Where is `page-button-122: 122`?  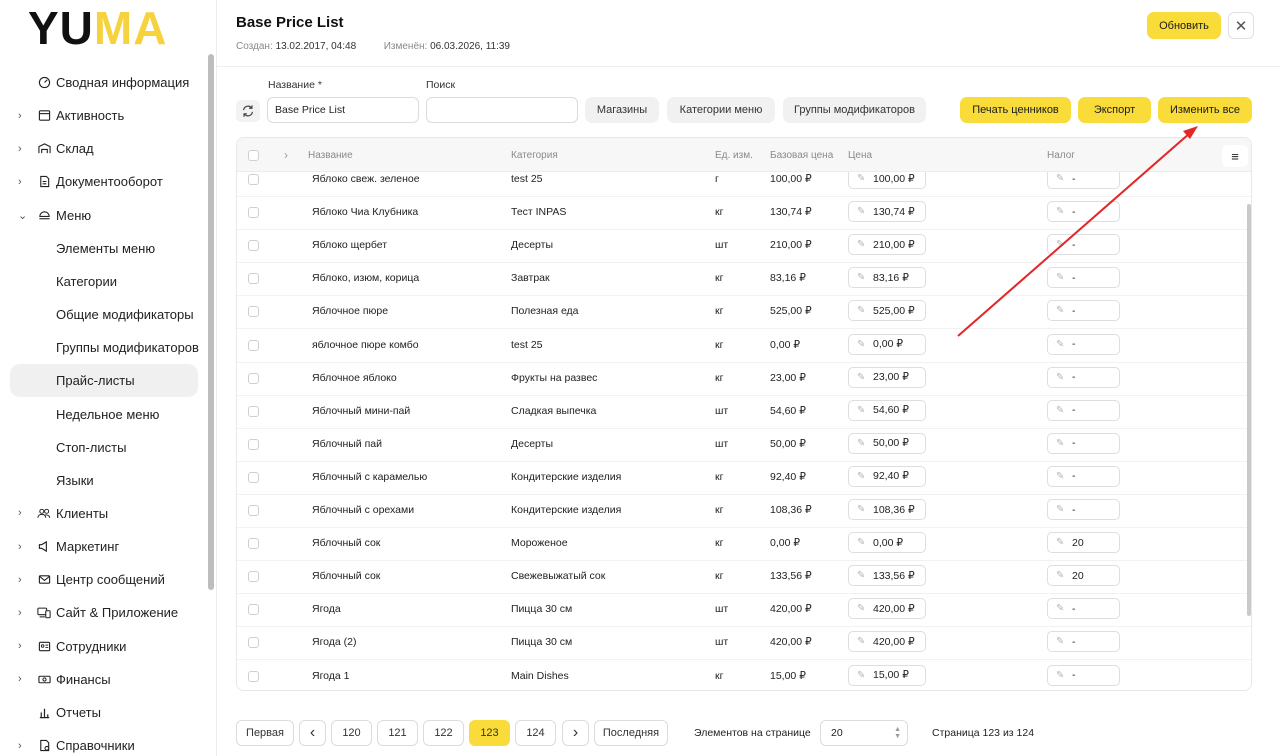
page-button-122: 122 is located at coordinates (443, 733).